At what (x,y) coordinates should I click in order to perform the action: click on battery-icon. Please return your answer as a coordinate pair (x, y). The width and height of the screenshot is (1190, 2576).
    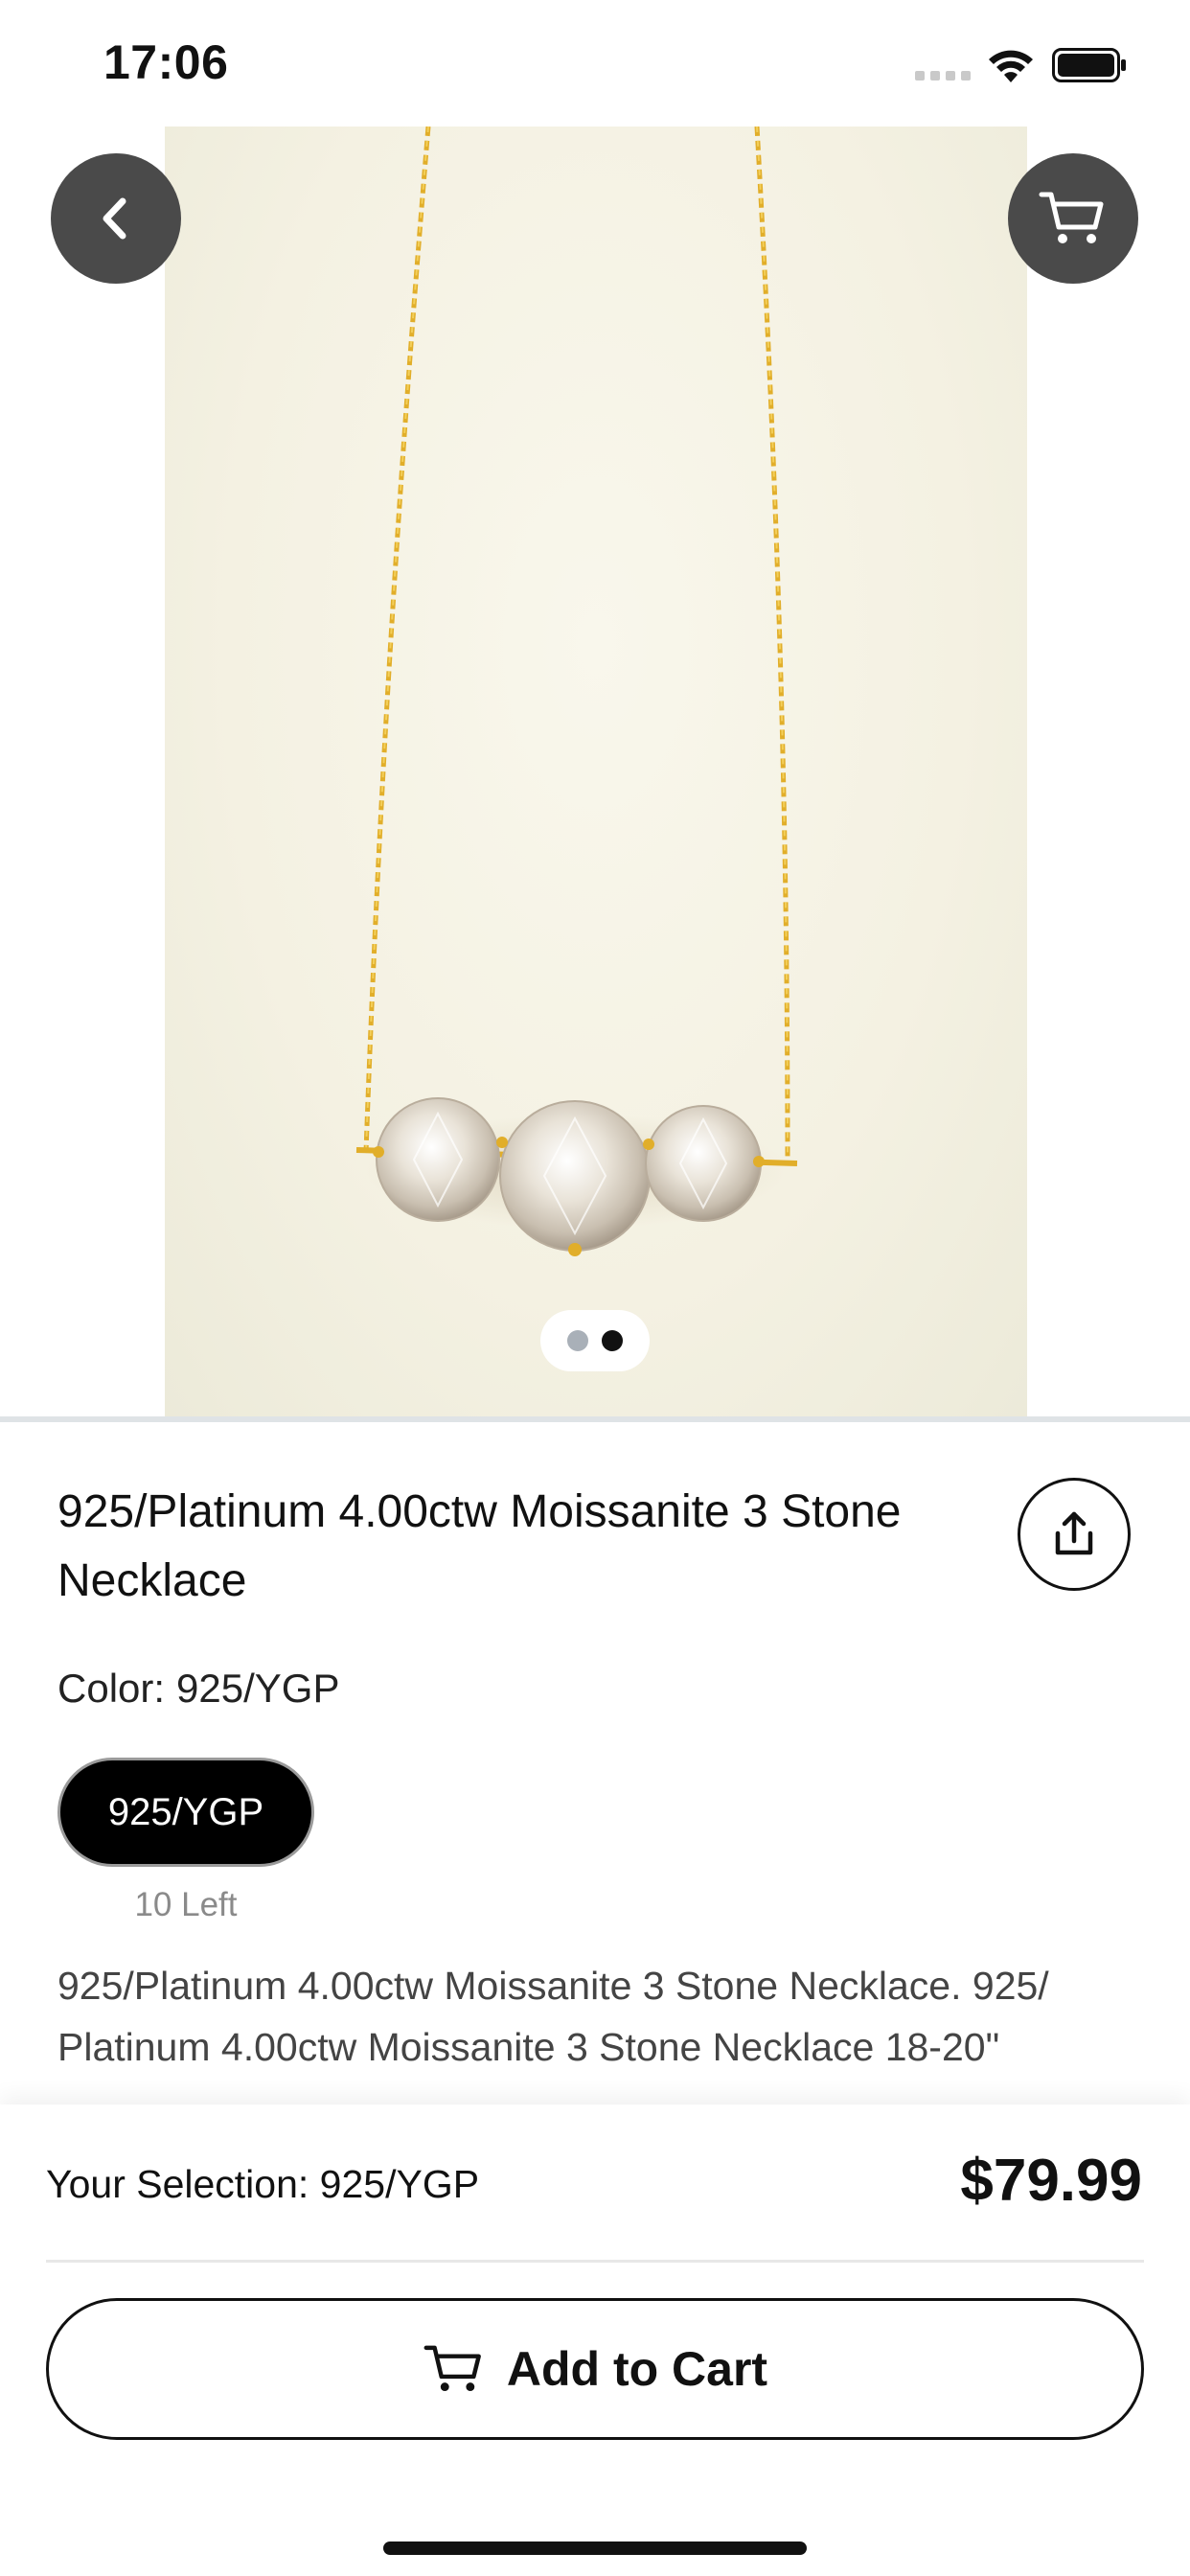
    Looking at the image, I should click on (1089, 65).